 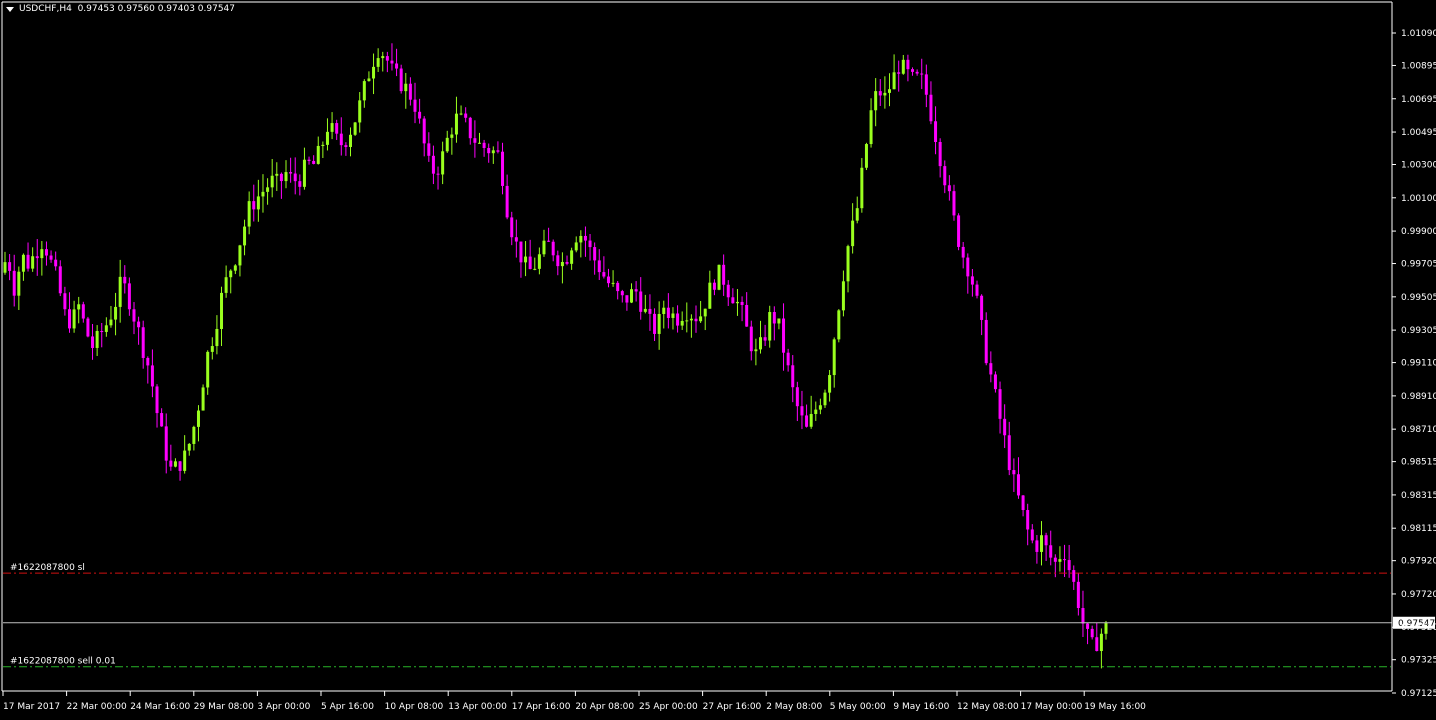 What do you see at coordinates (31, 707) in the screenshot?
I see `time-tick-label: 17 Mar 2017` at bounding box center [31, 707].